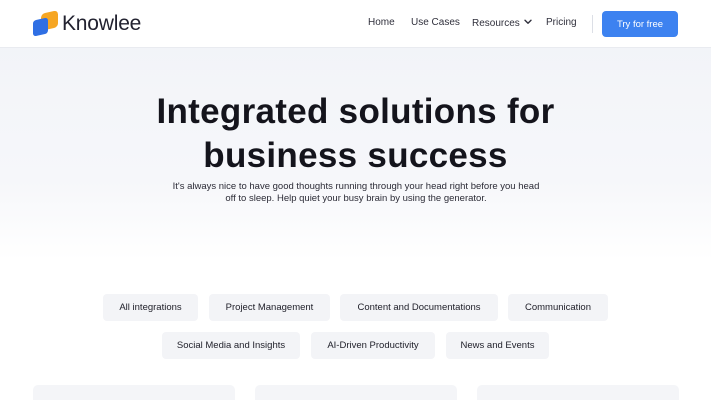  Describe the element at coordinates (355, 155) in the screenshot. I see `title-line-2: business success` at that location.